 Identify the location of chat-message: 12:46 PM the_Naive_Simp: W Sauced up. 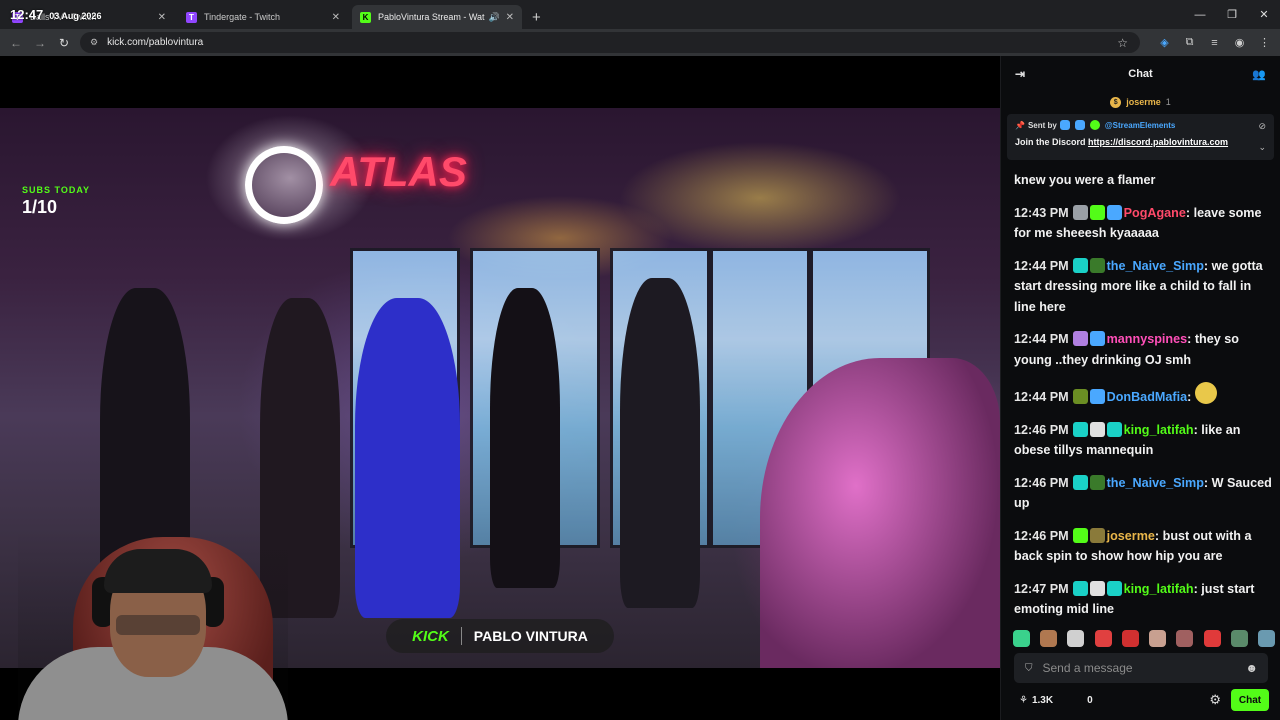
(1144, 493).